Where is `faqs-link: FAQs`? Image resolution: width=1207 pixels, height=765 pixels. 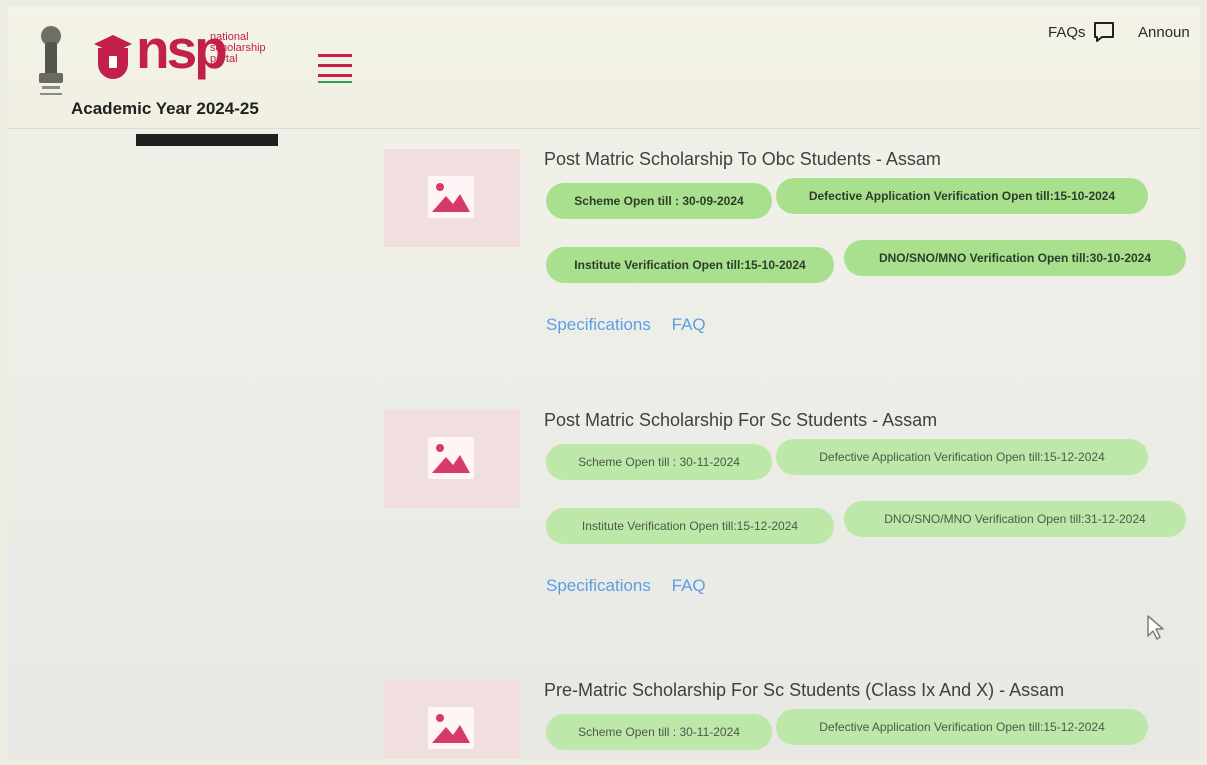 faqs-link: FAQs is located at coordinates (1067, 32).